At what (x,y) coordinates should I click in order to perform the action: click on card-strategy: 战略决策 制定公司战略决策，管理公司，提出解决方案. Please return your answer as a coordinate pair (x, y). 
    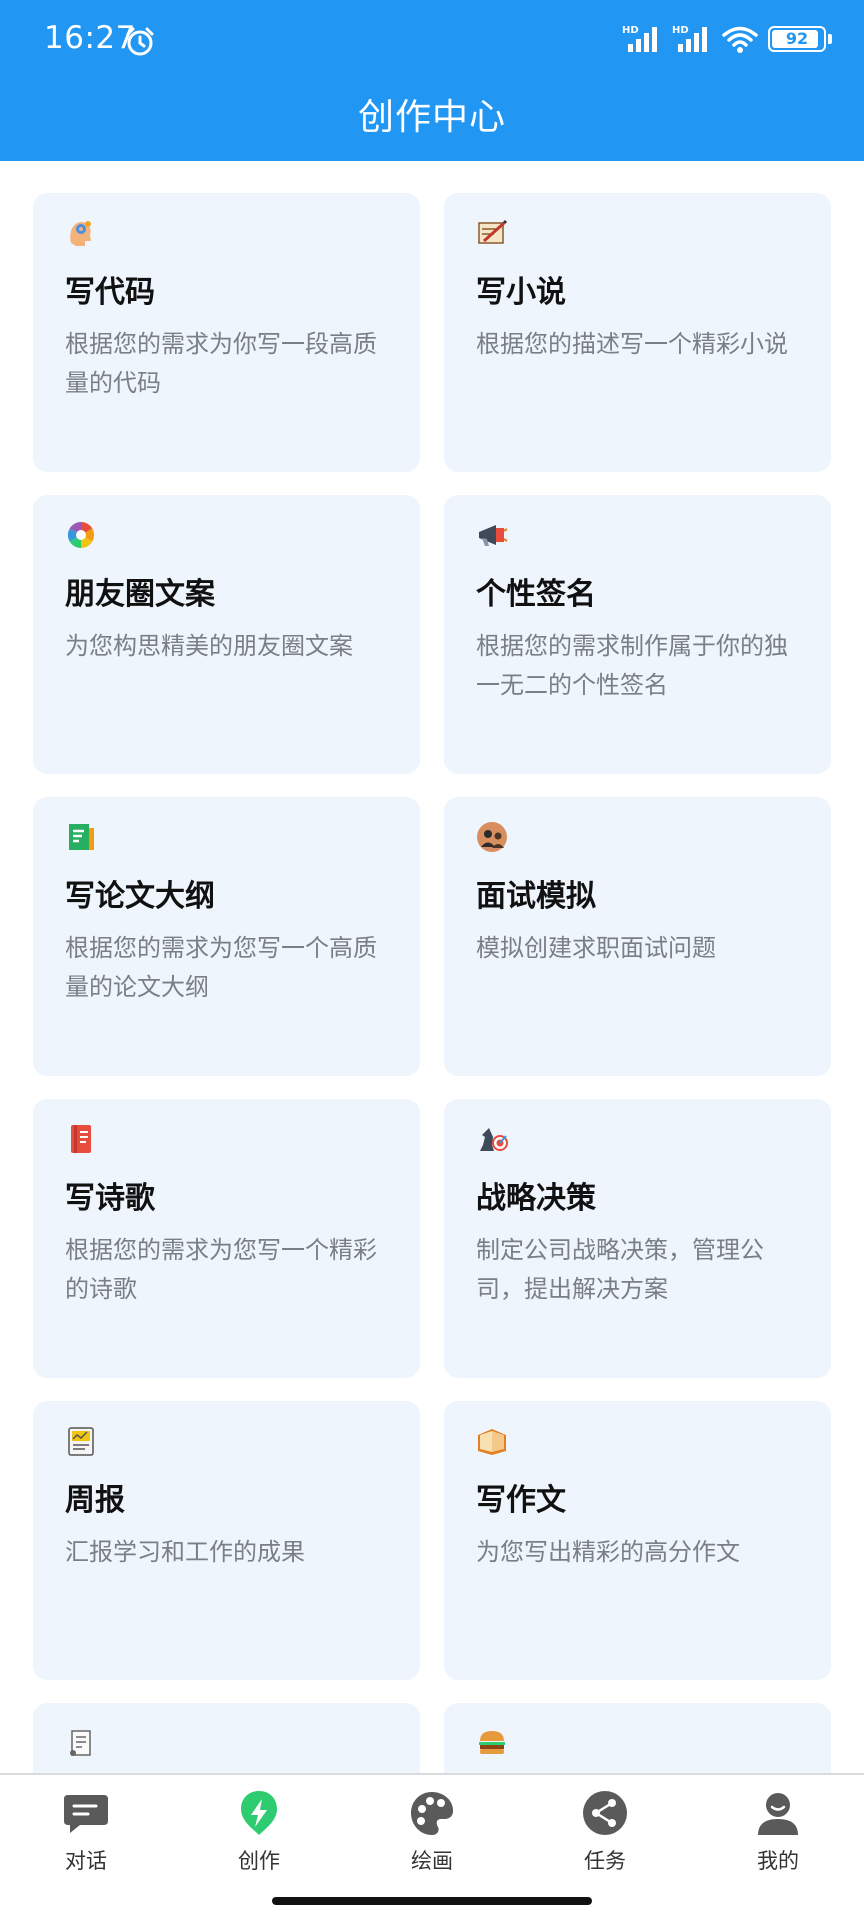
    Looking at the image, I should click on (637, 1238).